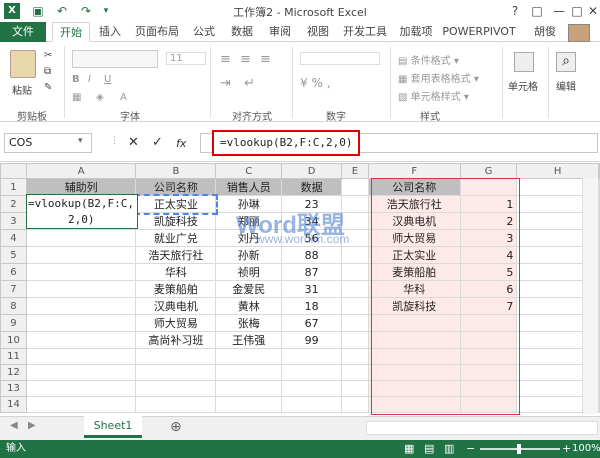 The height and width of the screenshot is (458, 600). I want to click on tab-developer: 开发工具, so click(365, 32).